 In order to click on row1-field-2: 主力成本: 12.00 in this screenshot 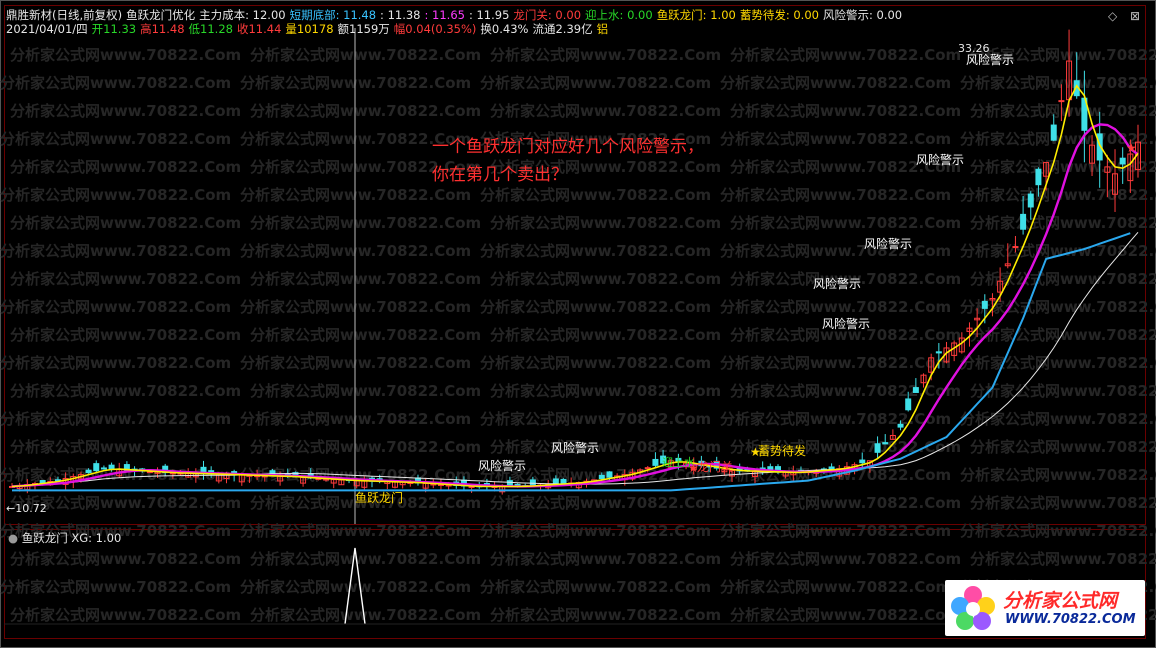, I will do `click(242, 15)`.